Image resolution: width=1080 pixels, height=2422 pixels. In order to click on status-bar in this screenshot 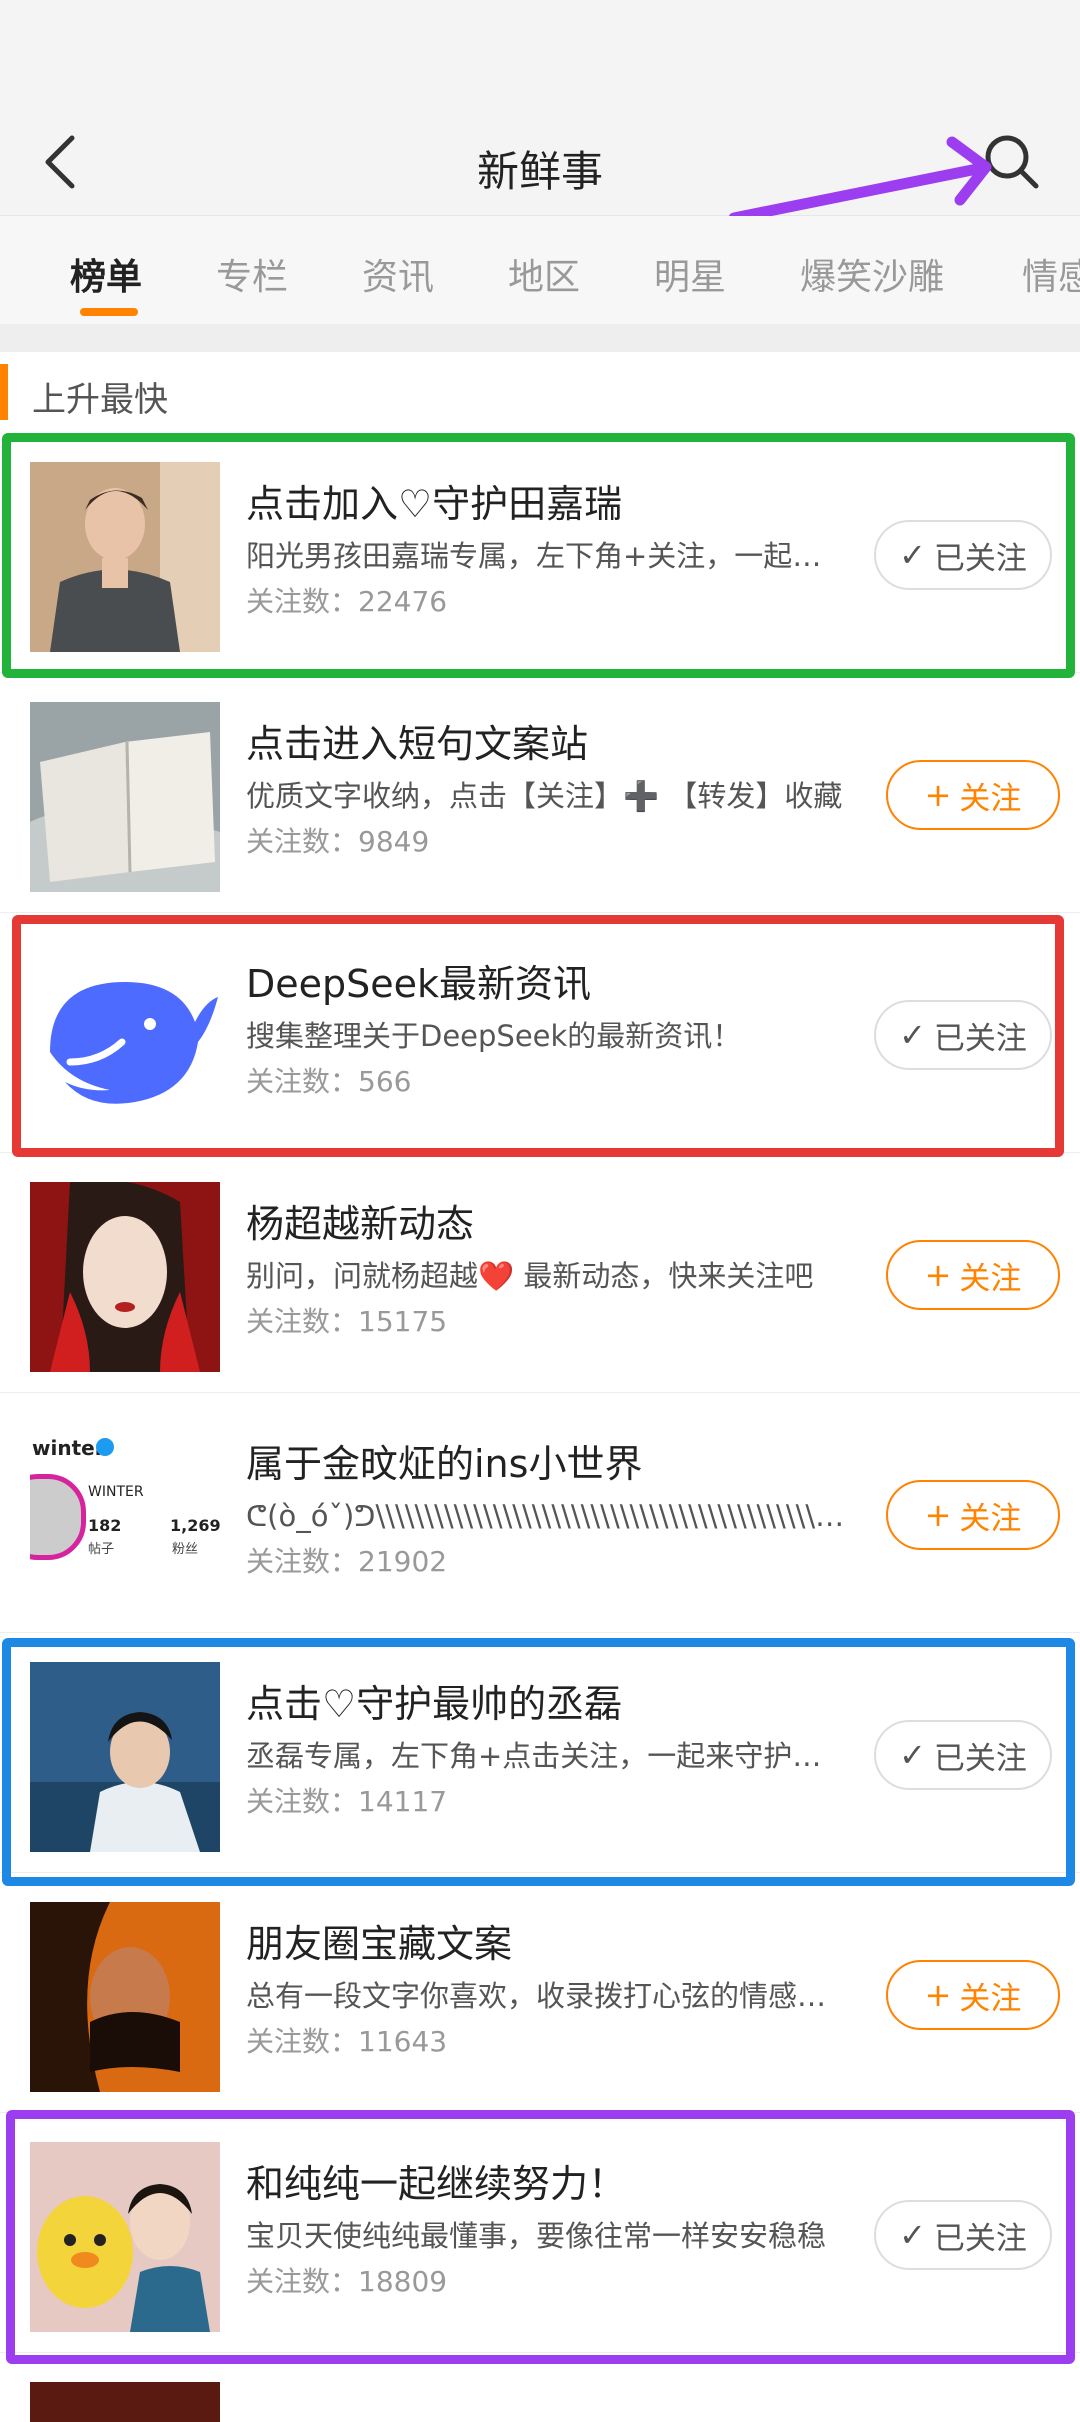, I will do `click(540, 55)`.